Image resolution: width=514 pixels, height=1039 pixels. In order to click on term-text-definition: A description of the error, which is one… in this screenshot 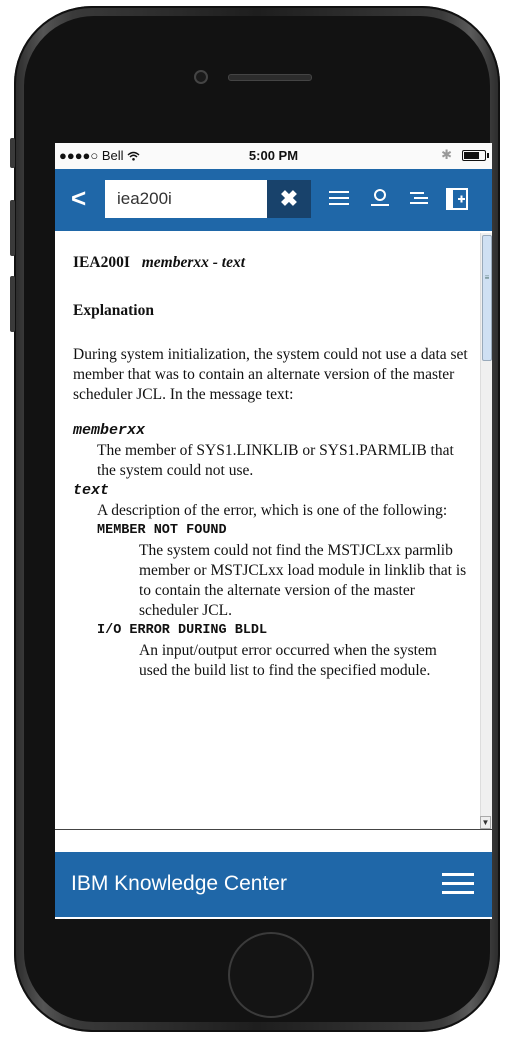, I will do `click(272, 510)`.